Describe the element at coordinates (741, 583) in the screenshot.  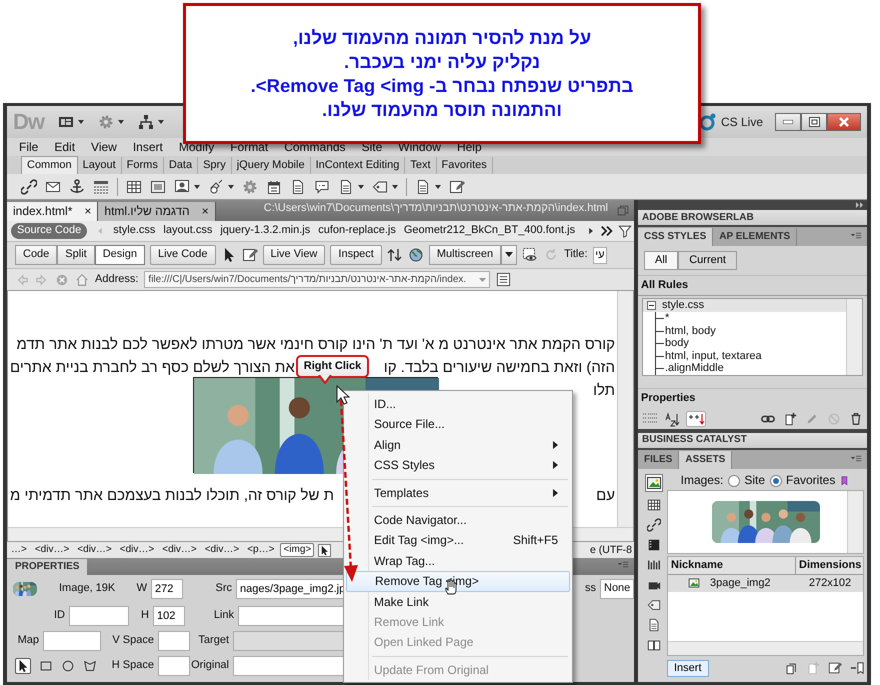
I see `table-cell-text: 3page_img2` at that location.